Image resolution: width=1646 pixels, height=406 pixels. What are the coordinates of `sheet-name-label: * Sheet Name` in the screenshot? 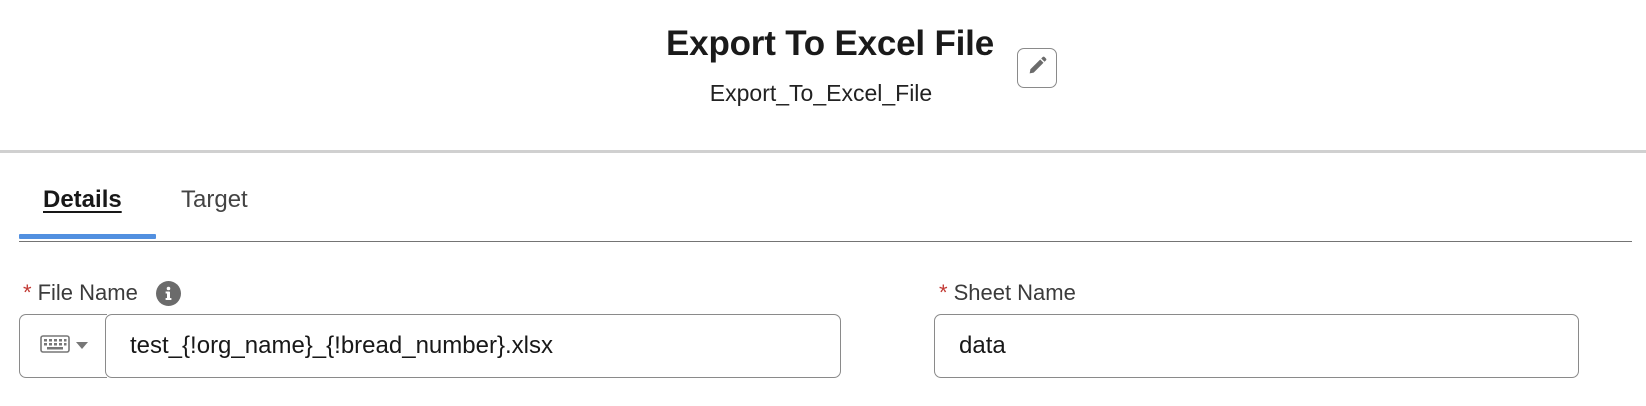 It's located at (1007, 293).